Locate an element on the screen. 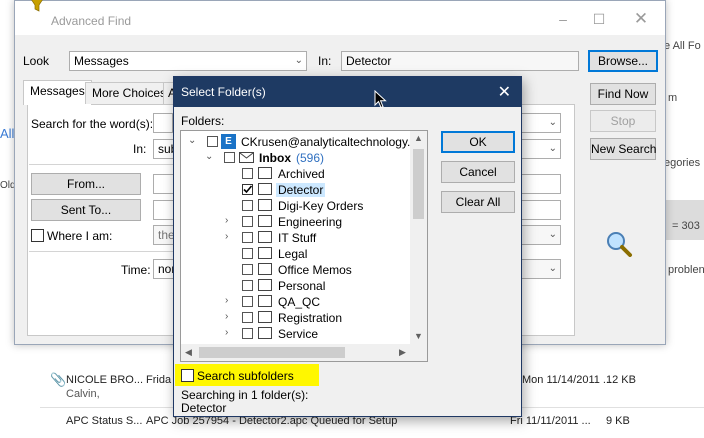 The height and width of the screenshot is (438, 704). in-fields-dropdown: ⌄ is located at coordinates (541, 149).